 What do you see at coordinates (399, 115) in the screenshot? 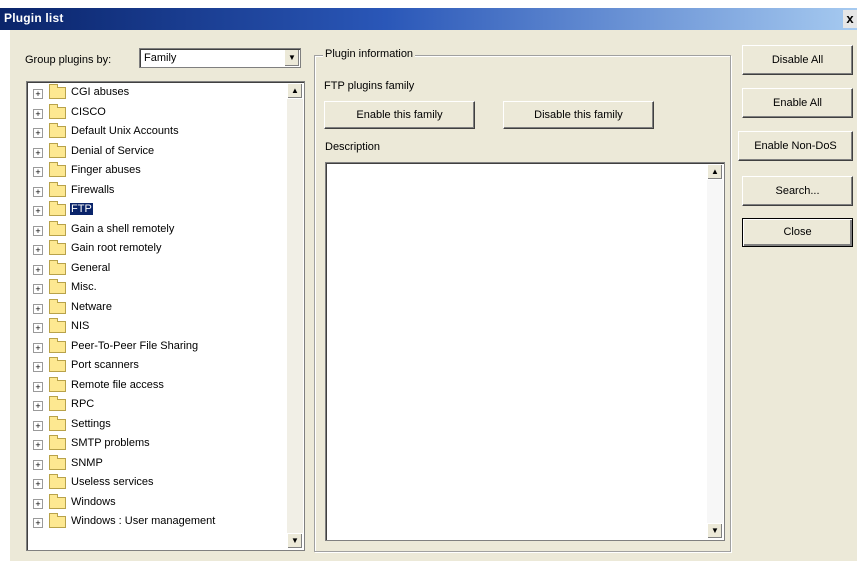
I see `enable-family-button: Enable this family` at bounding box center [399, 115].